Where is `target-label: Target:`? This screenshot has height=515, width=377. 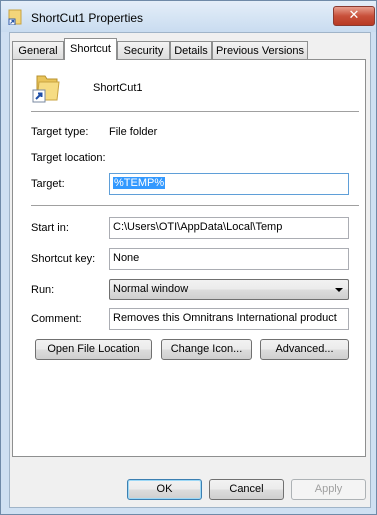
target-label: Target: is located at coordinates (48, 184).